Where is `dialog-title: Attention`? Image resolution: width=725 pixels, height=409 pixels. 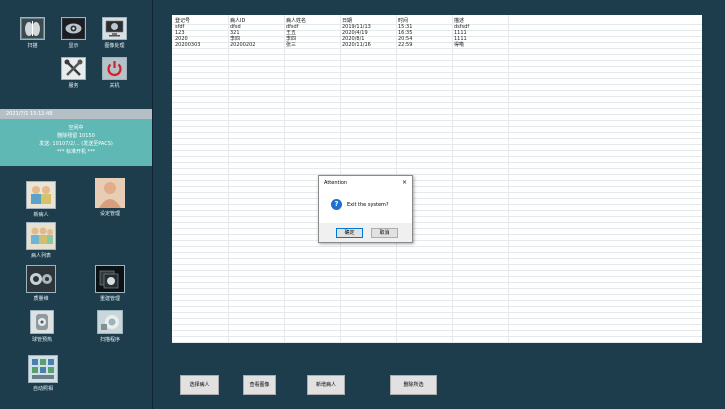 dialog-title: Attention is located at coordinates (336, 183).